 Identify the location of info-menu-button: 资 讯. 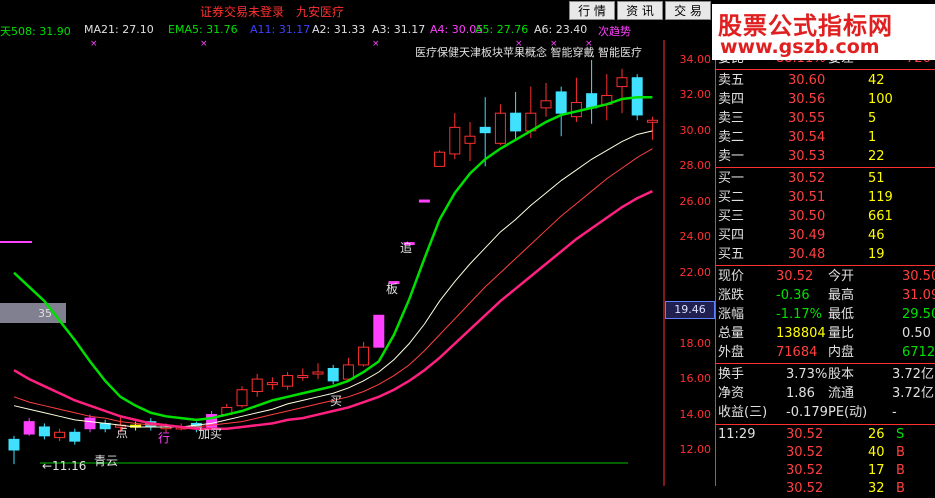
(640, 10).